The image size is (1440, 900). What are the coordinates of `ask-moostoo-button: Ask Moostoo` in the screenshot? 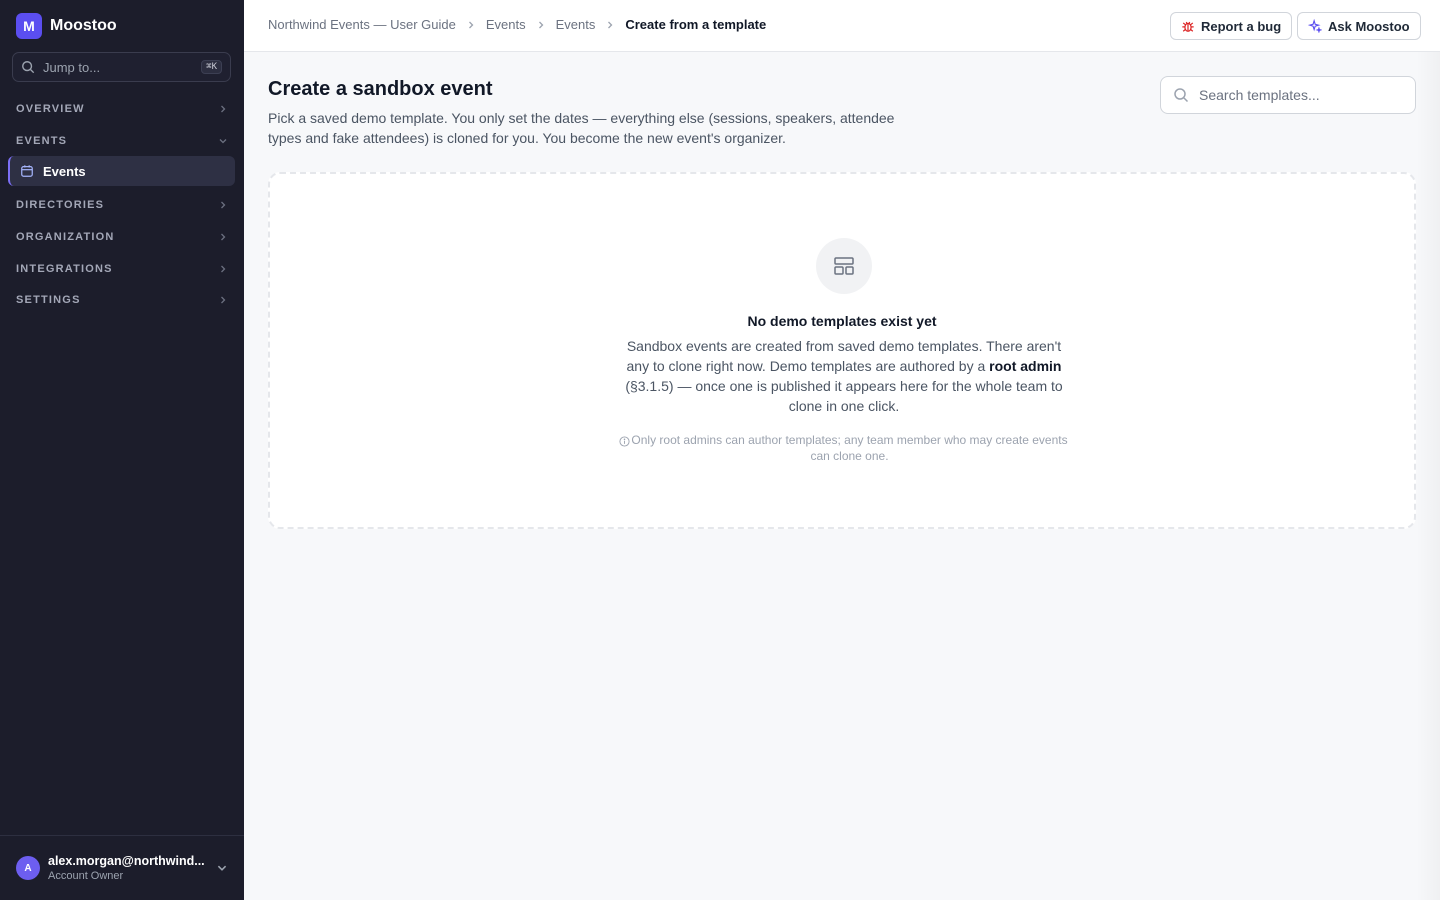 It's located at (1359, 26).